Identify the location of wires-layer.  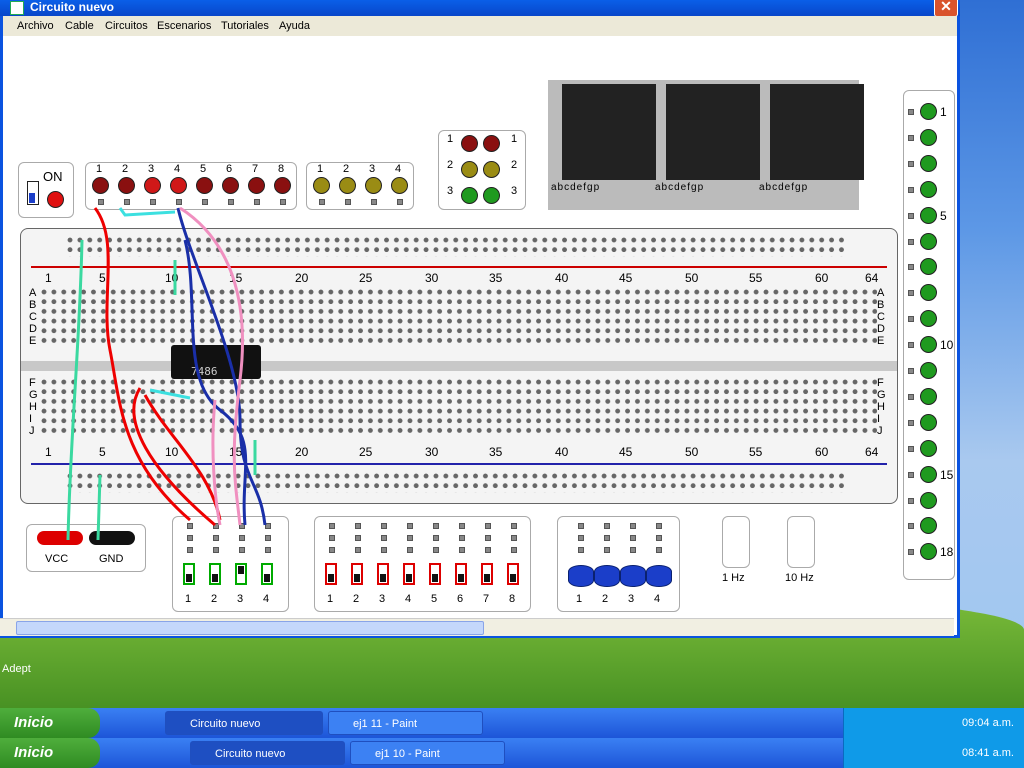
(166, 373).